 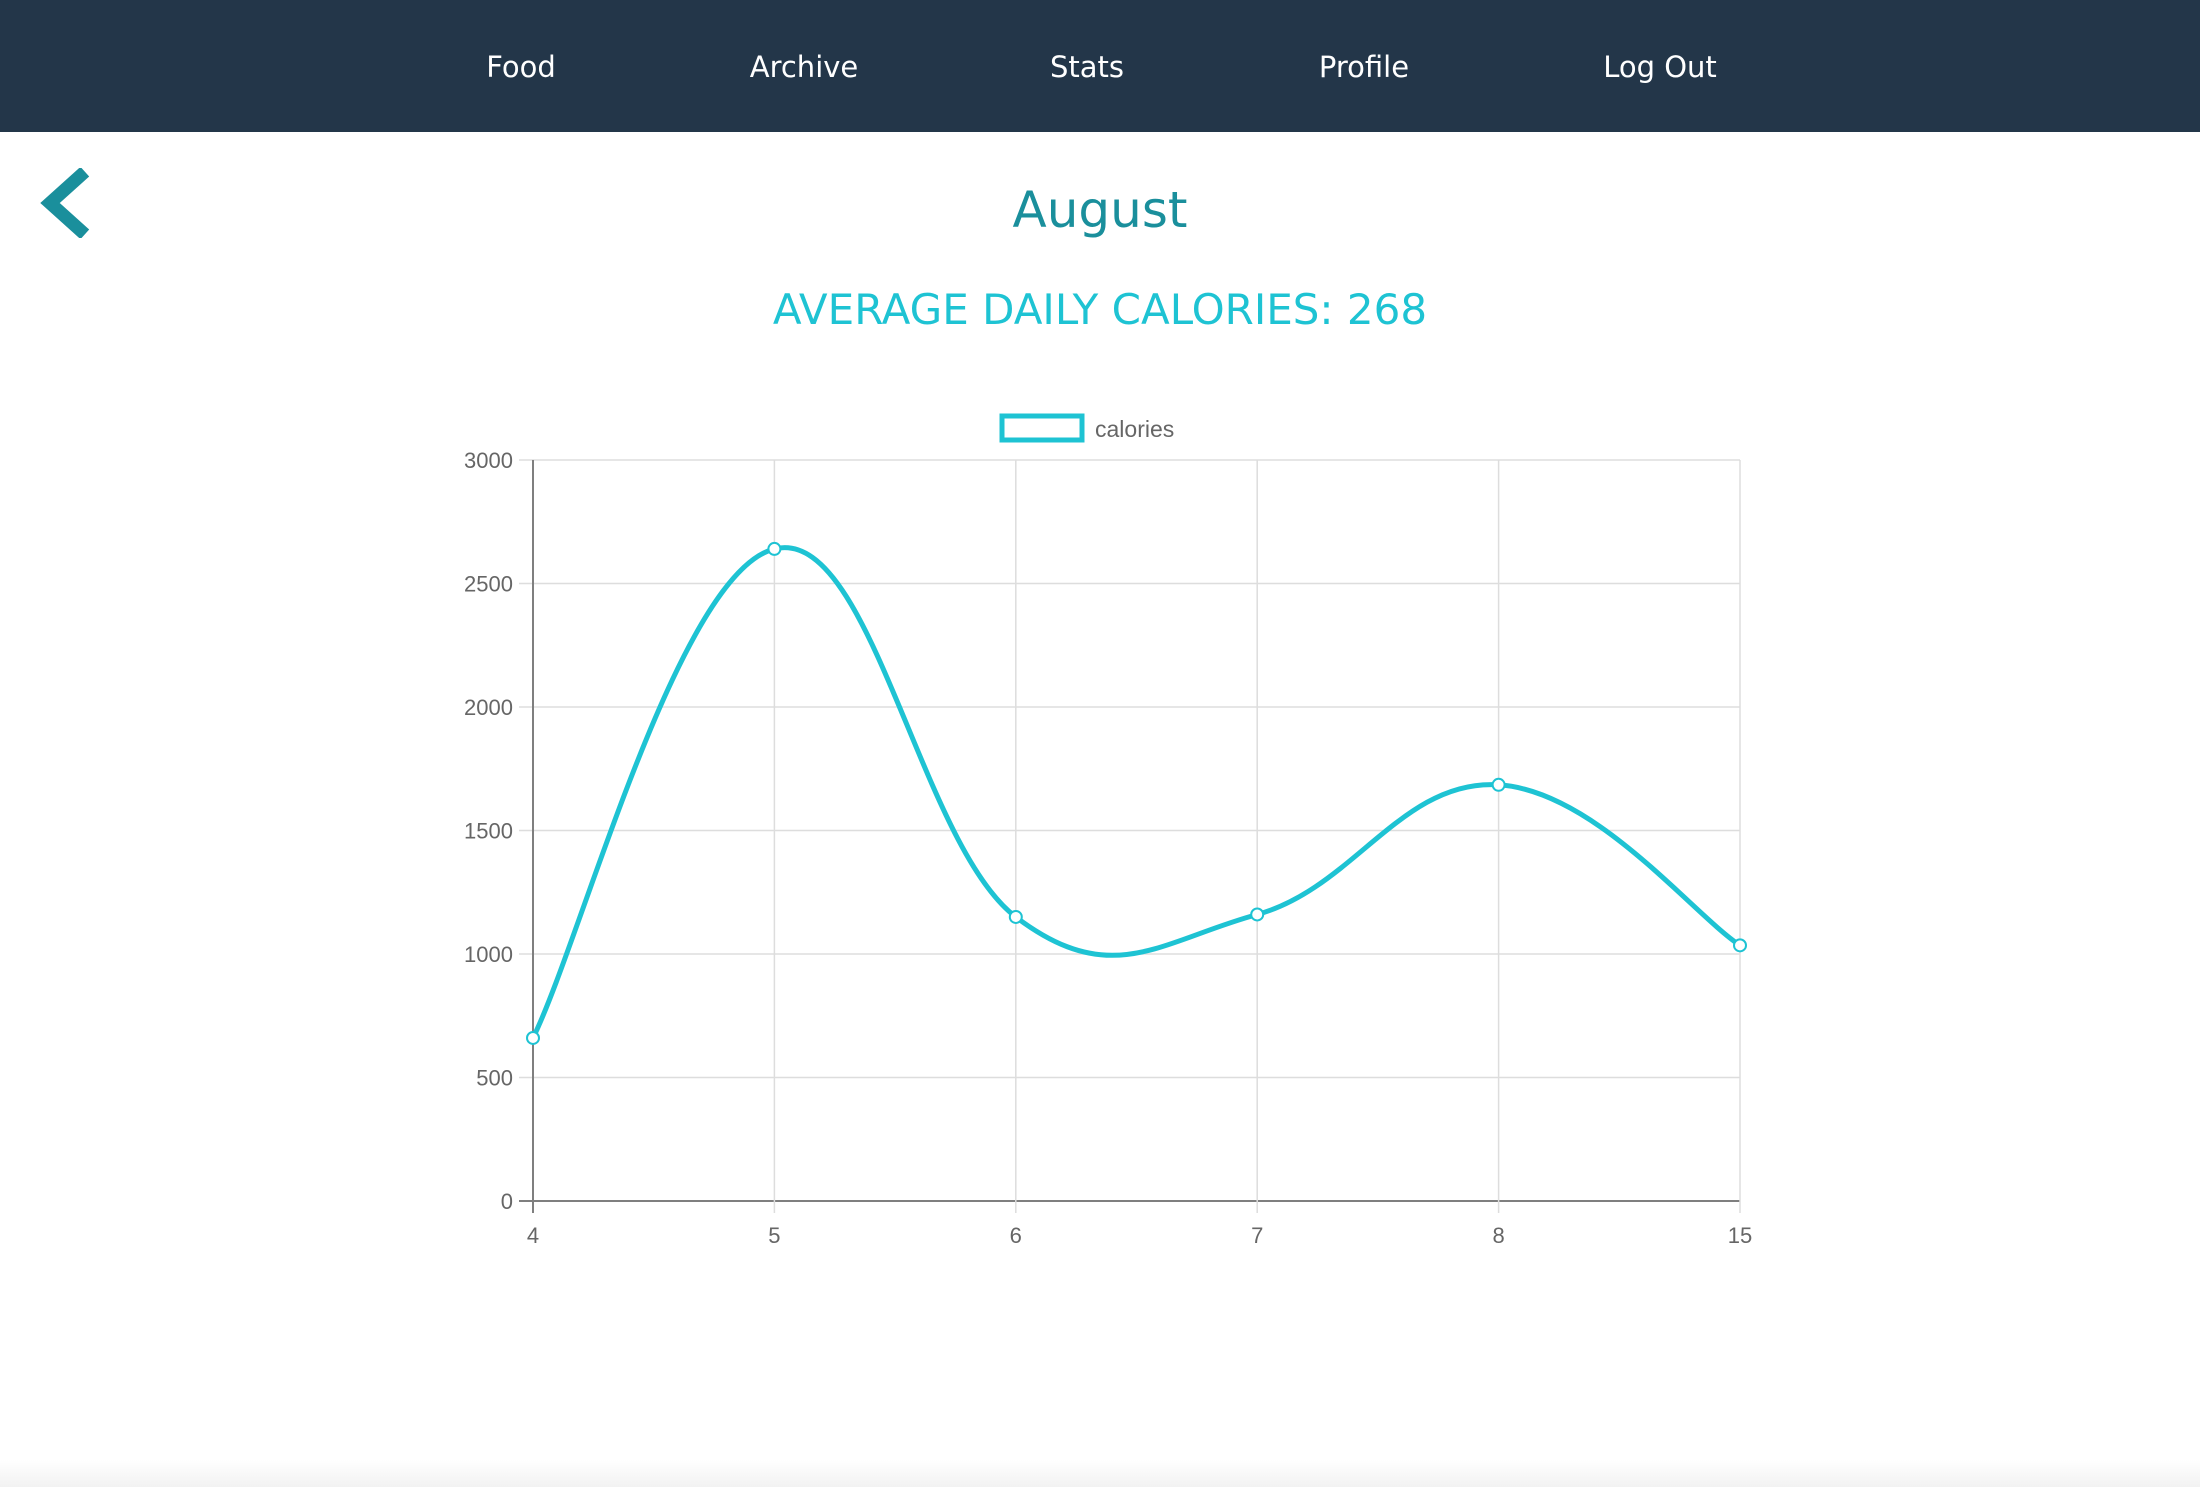 I want to click on y-tick-label: 0, so click(x=507, y=1201).